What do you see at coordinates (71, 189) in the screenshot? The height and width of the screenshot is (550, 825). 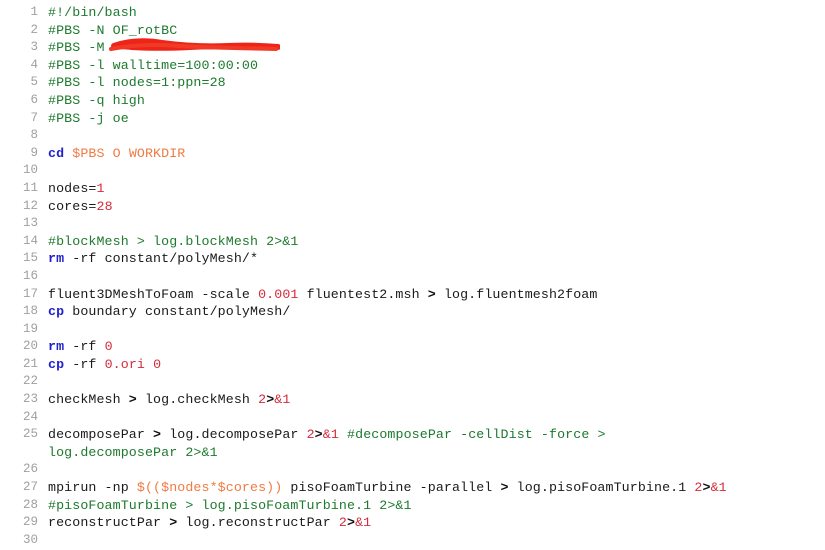 I see `code-line-text: nodes=1` at bounding box center [71, 189].